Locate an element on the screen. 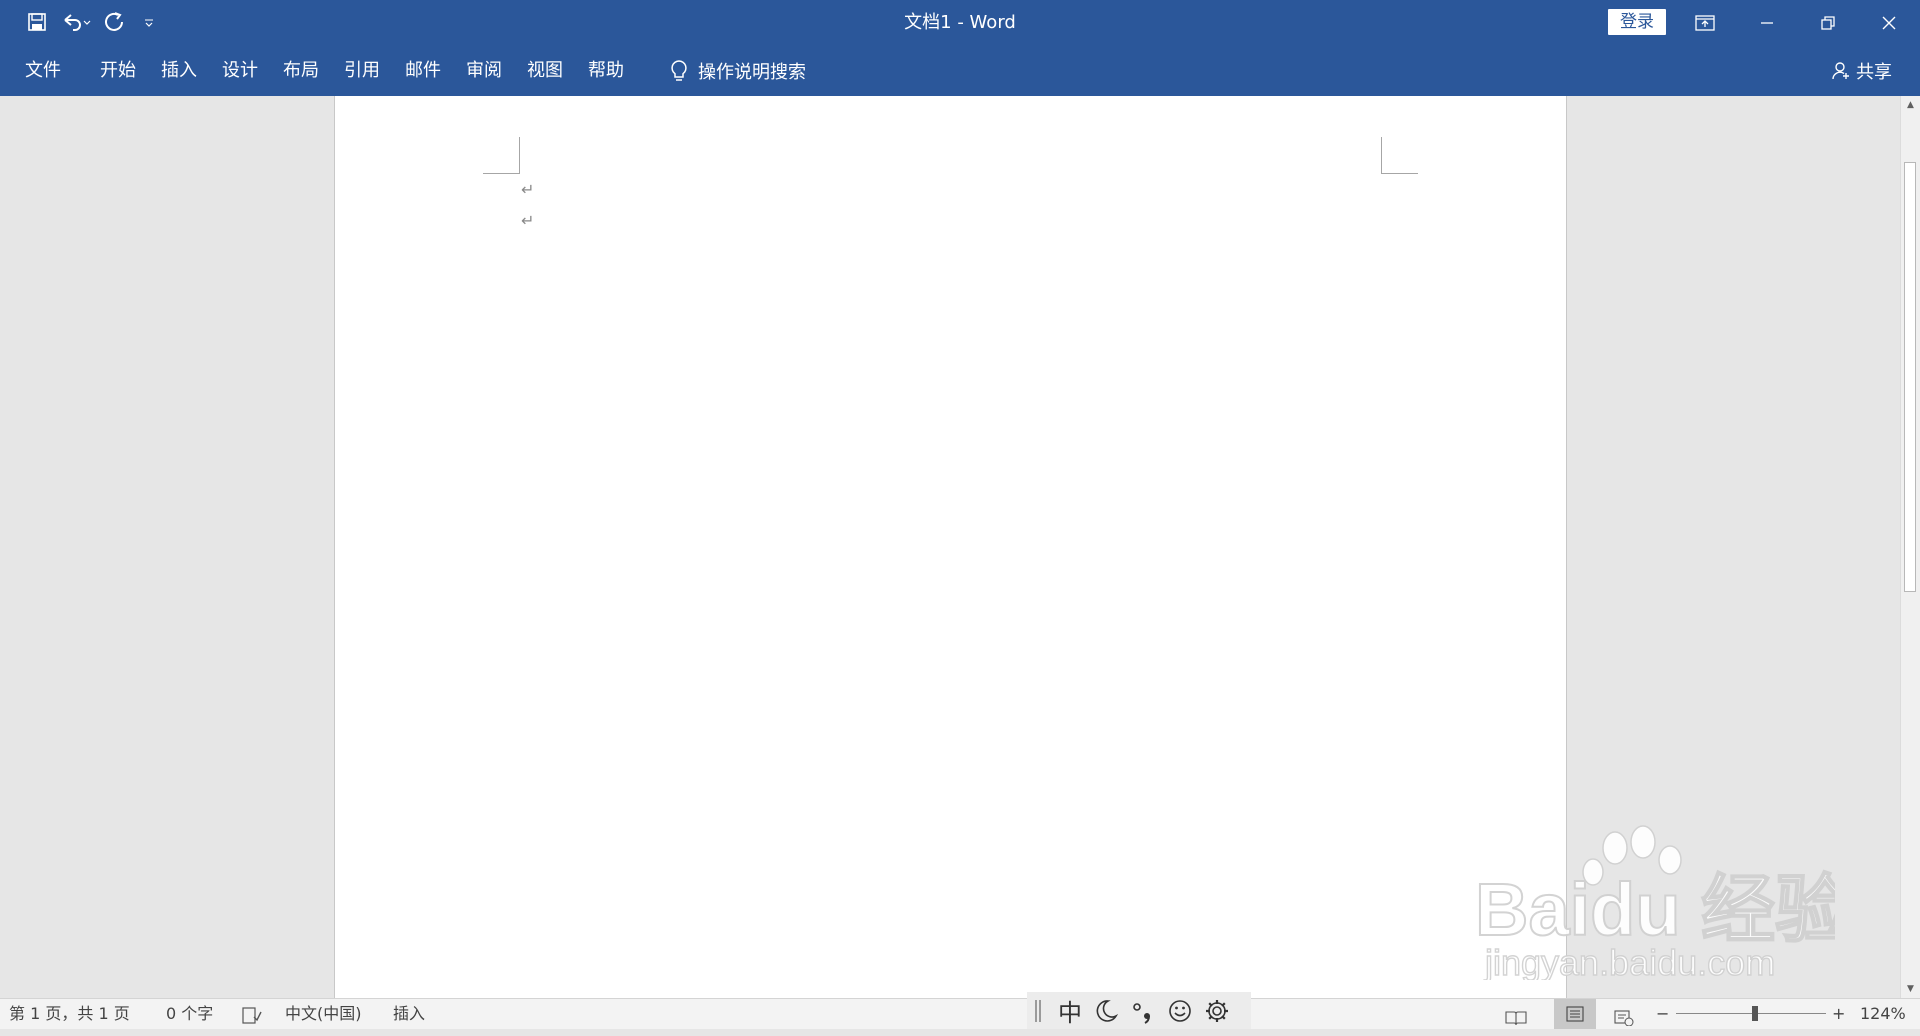 This screenshot has height=1036, width=1920. lightbulb-icon is located at coordinates (679, 70).